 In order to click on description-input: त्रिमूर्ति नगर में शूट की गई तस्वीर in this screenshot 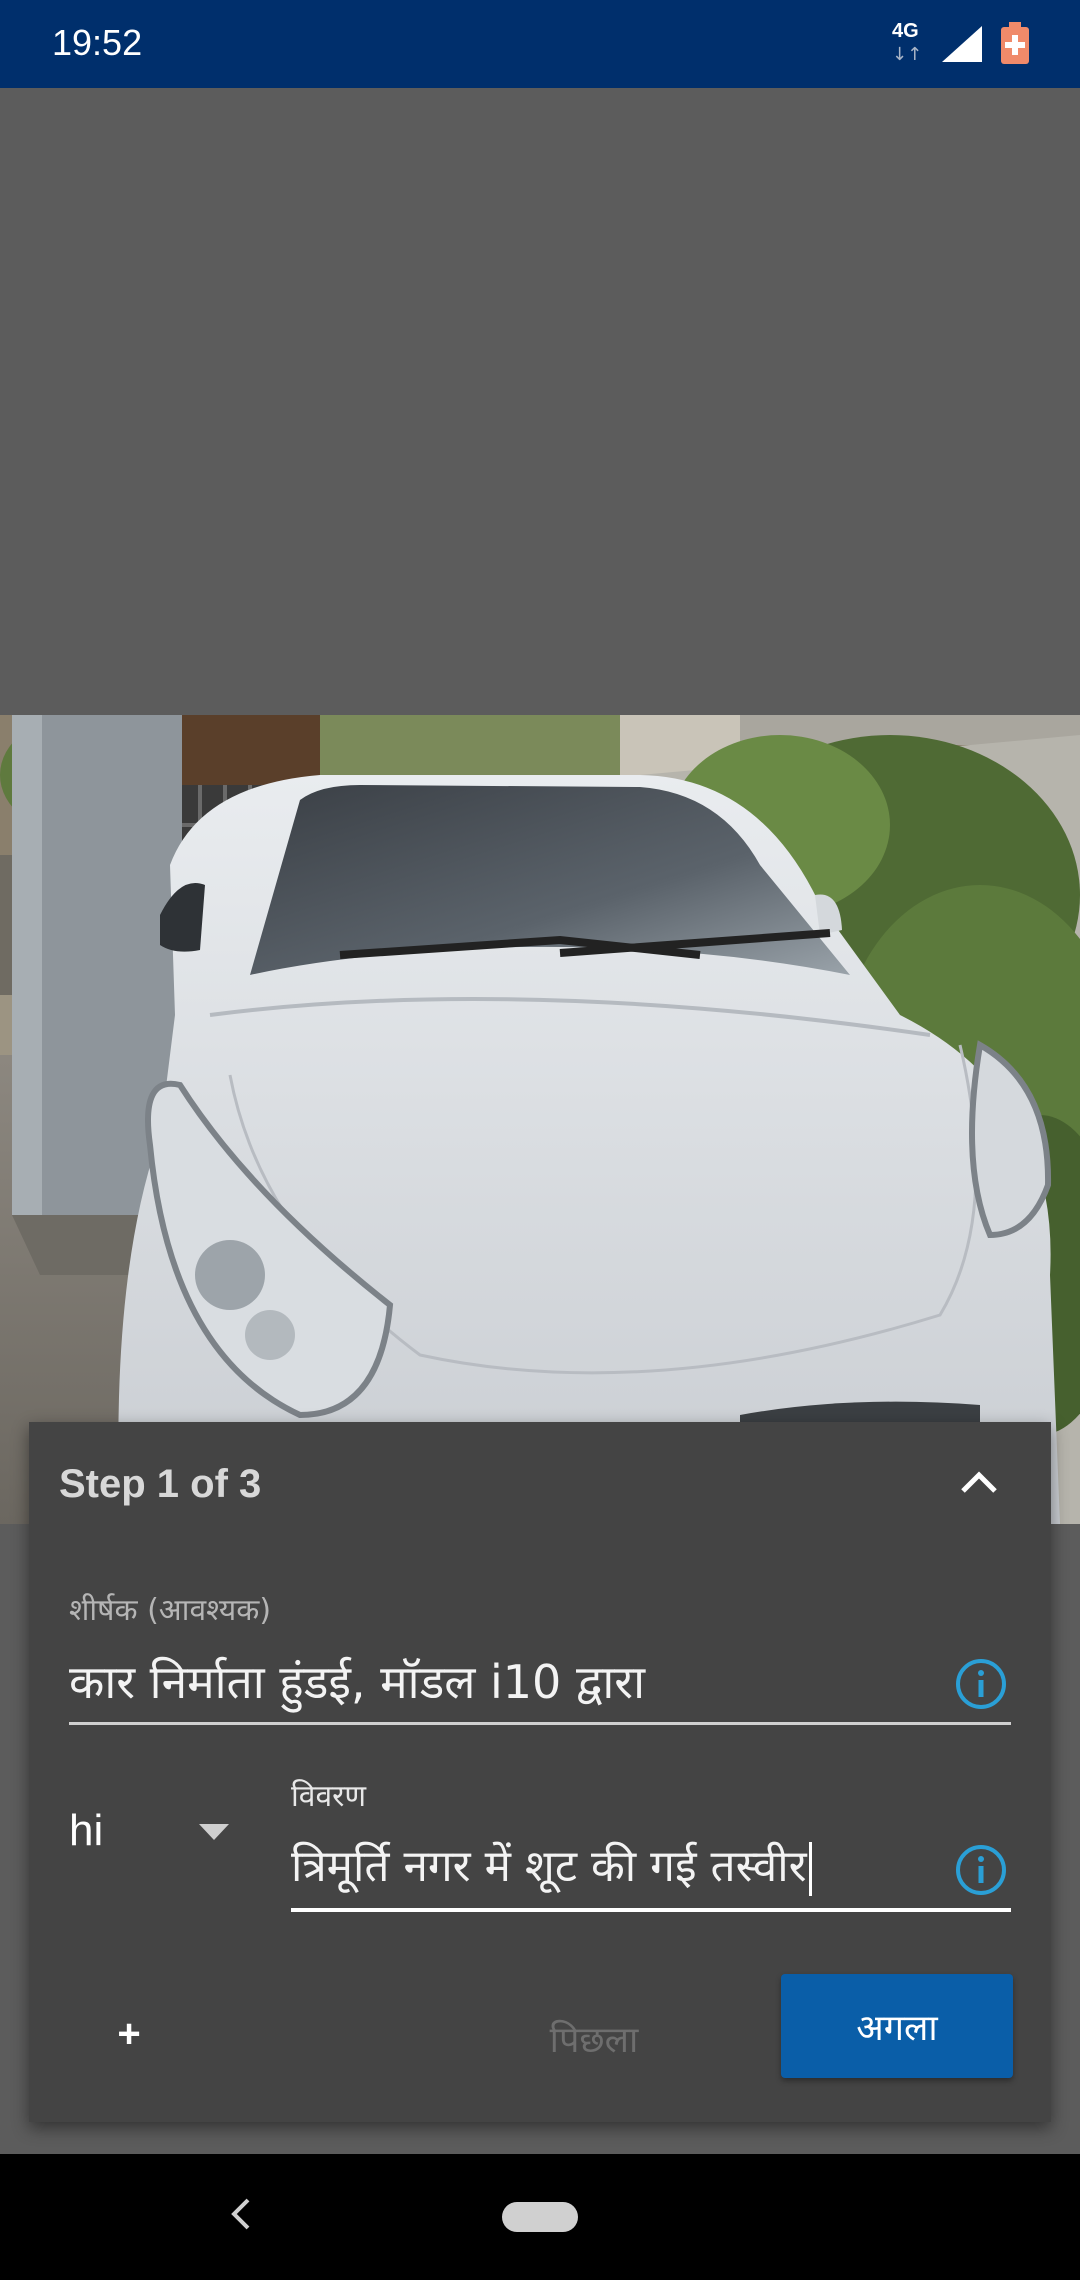, I will do `click(616, 1865)`.